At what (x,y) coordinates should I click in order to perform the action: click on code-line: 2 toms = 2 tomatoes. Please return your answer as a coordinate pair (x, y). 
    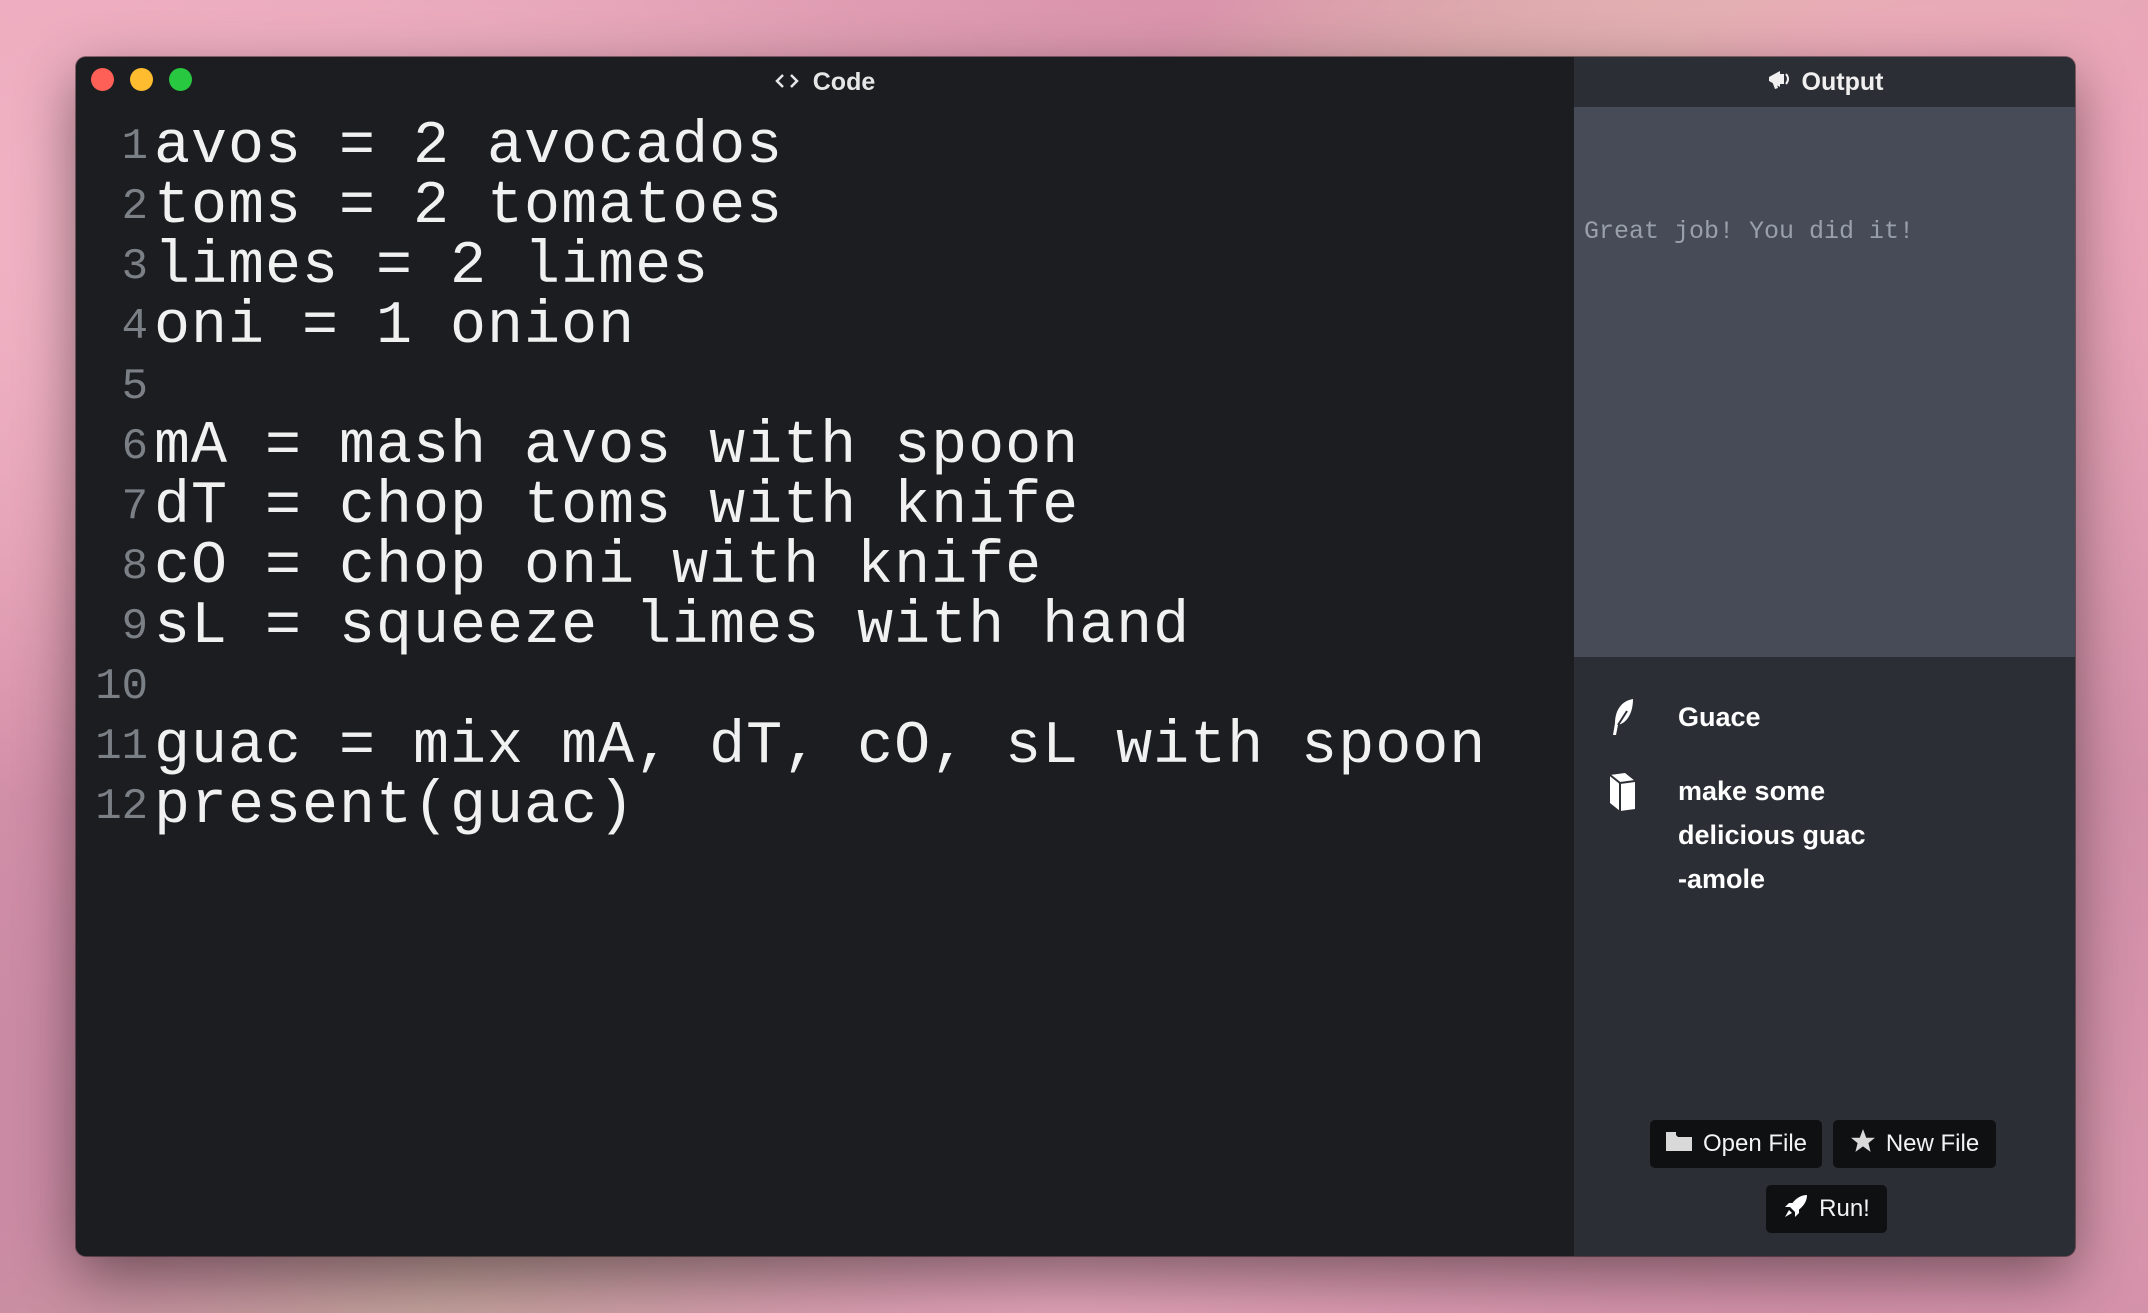
    Looking at the image, I should click on (781, 207).